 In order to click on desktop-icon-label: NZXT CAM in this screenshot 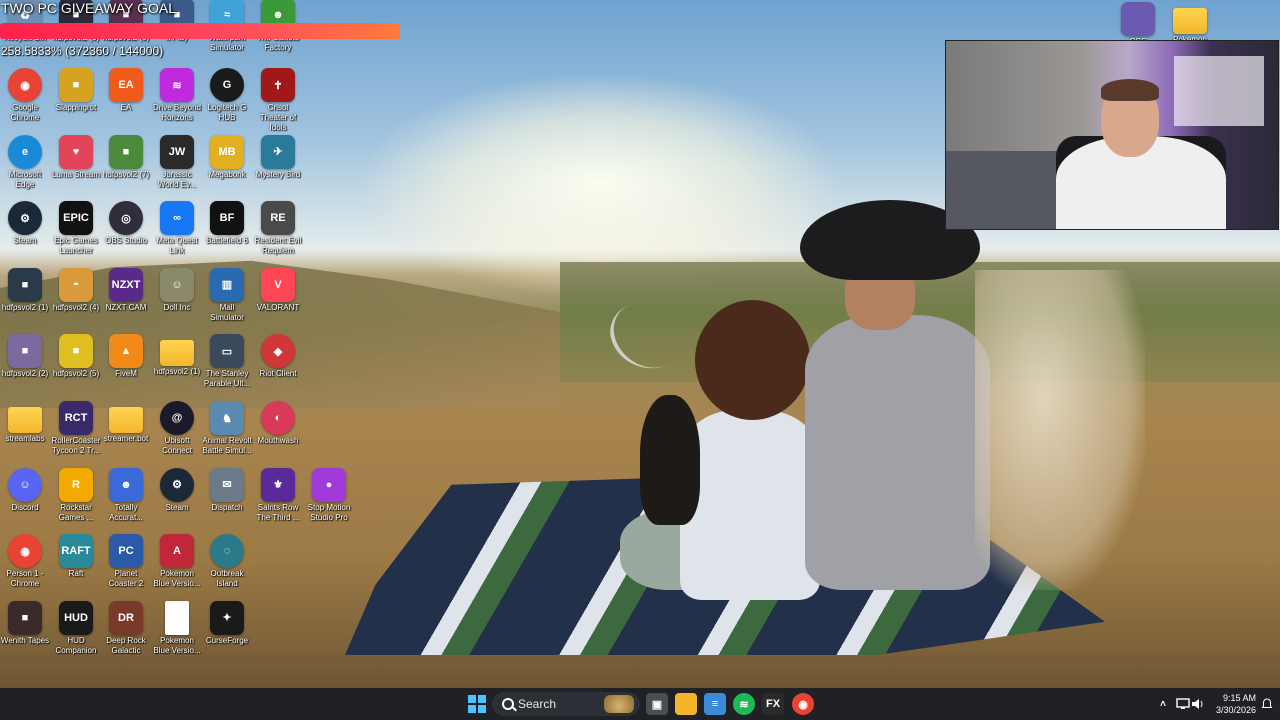, I will do `click(126, 307)`.